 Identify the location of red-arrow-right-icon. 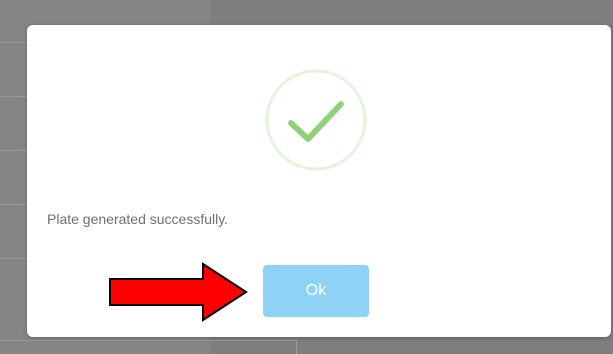
(178, 292).